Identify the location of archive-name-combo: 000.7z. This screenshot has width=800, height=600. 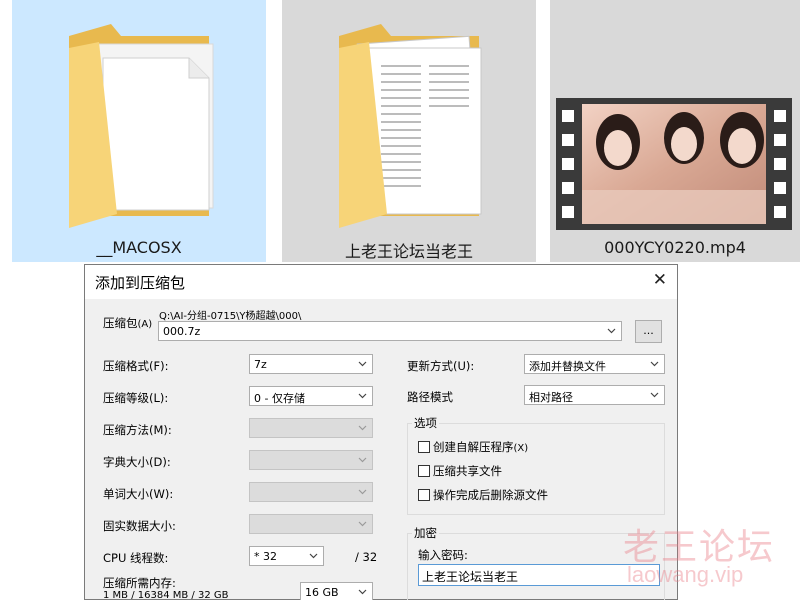
(390, 331).